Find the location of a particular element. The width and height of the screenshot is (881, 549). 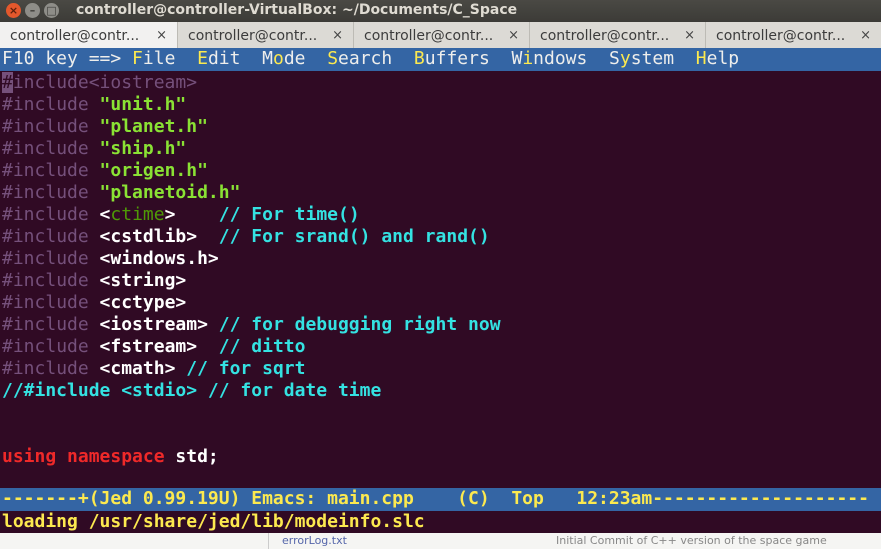

minibuffer-message: loading /usr/share/jed/lib/modeinfo.slc is located at coordinates (213, 521).